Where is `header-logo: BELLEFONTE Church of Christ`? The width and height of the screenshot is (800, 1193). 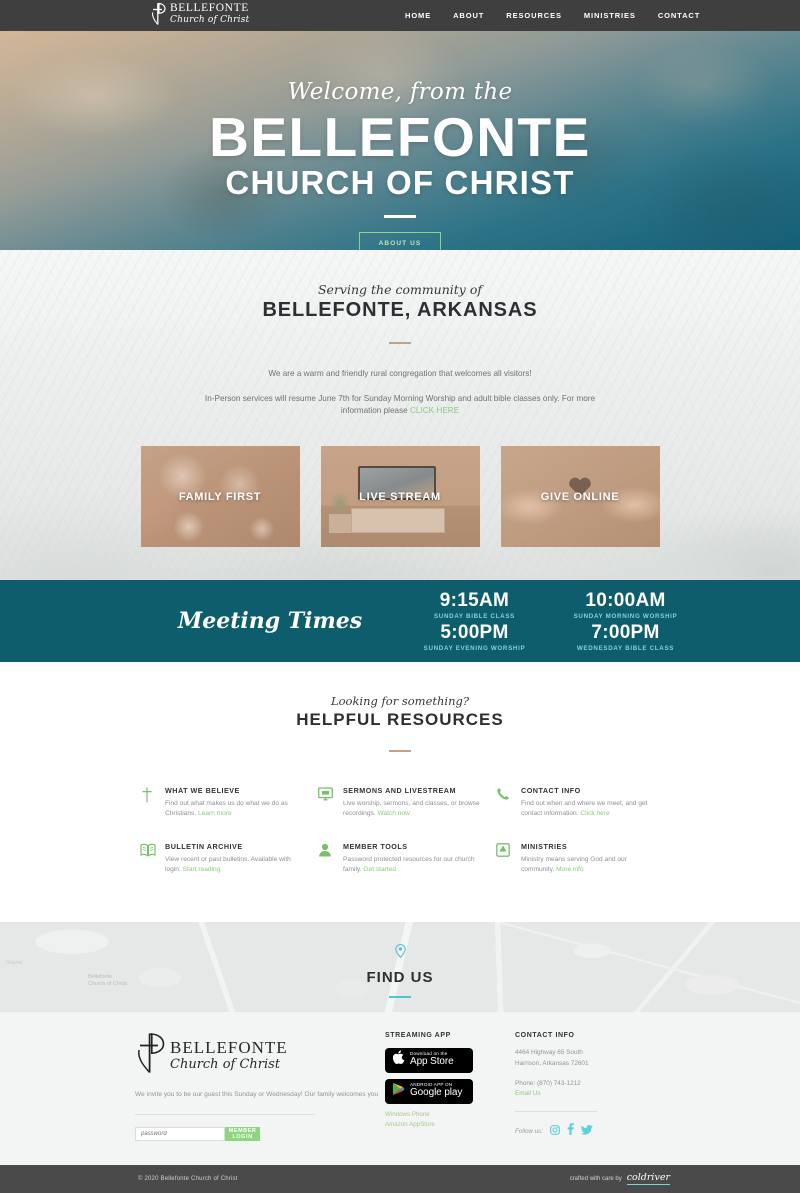 header-logo: BELLEFONTE Church of Christ is located at coordinates (199, 14).